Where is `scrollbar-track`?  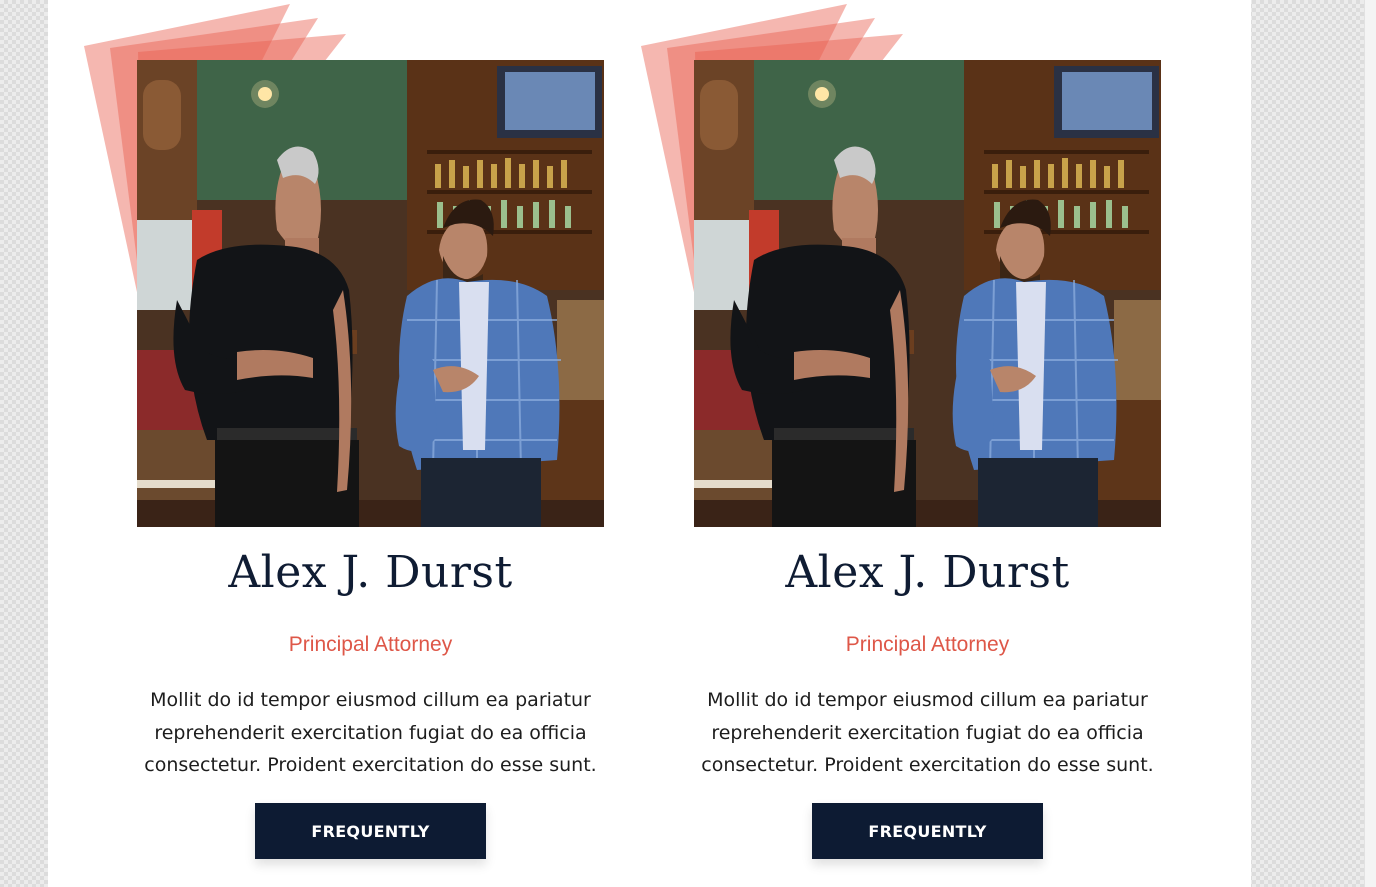 scrollbar-track is located at coordinates (1370, 443).